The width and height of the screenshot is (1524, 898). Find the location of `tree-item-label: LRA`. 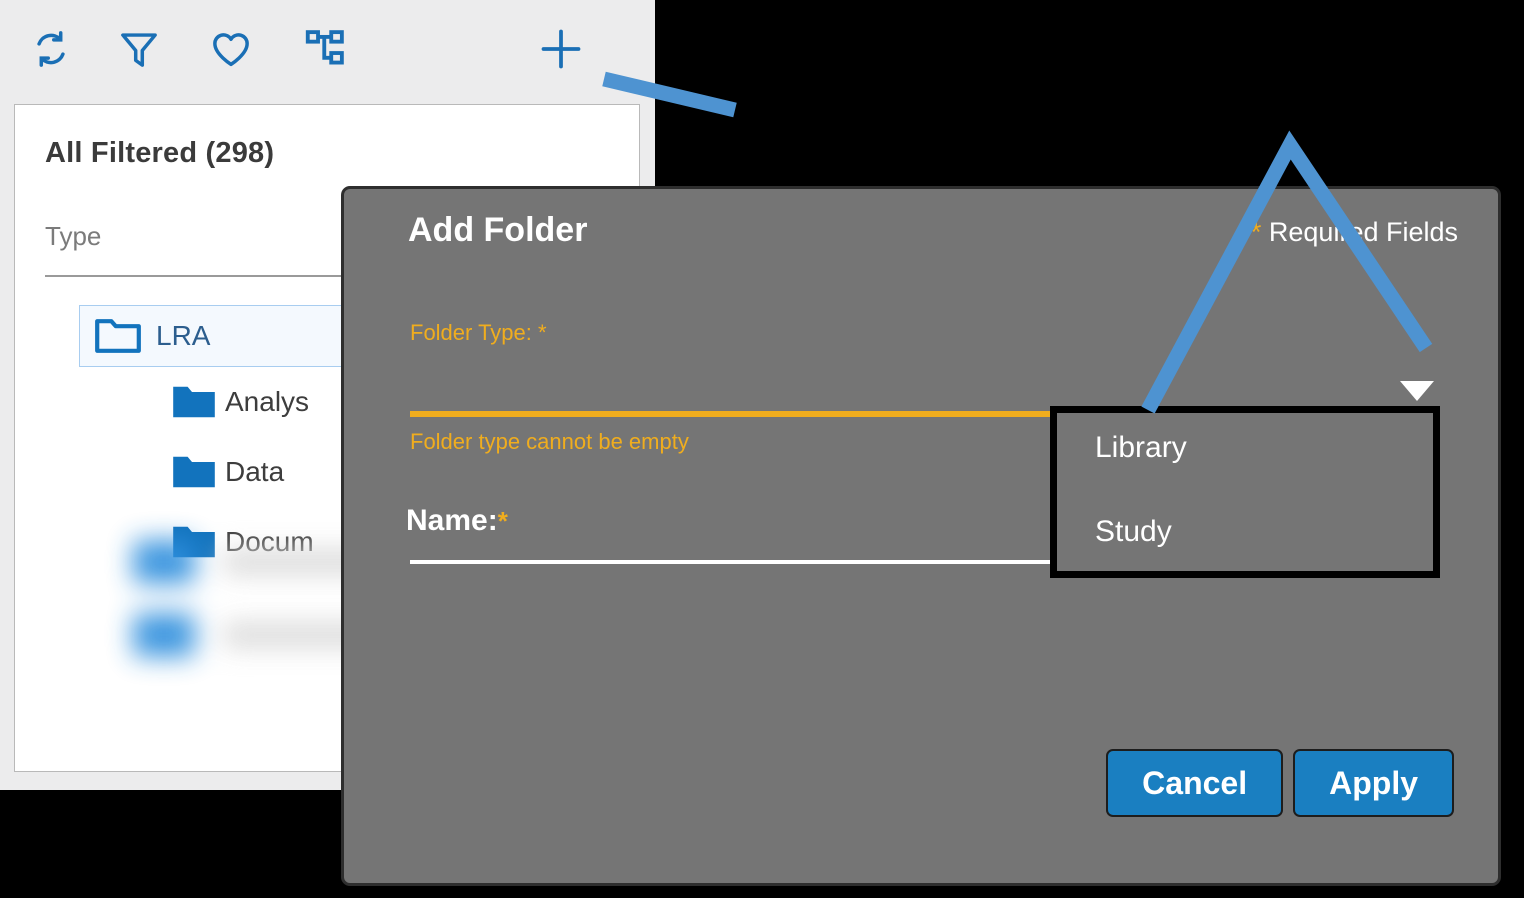

tree-item-label: LRA is located at coordinates (183, 335).